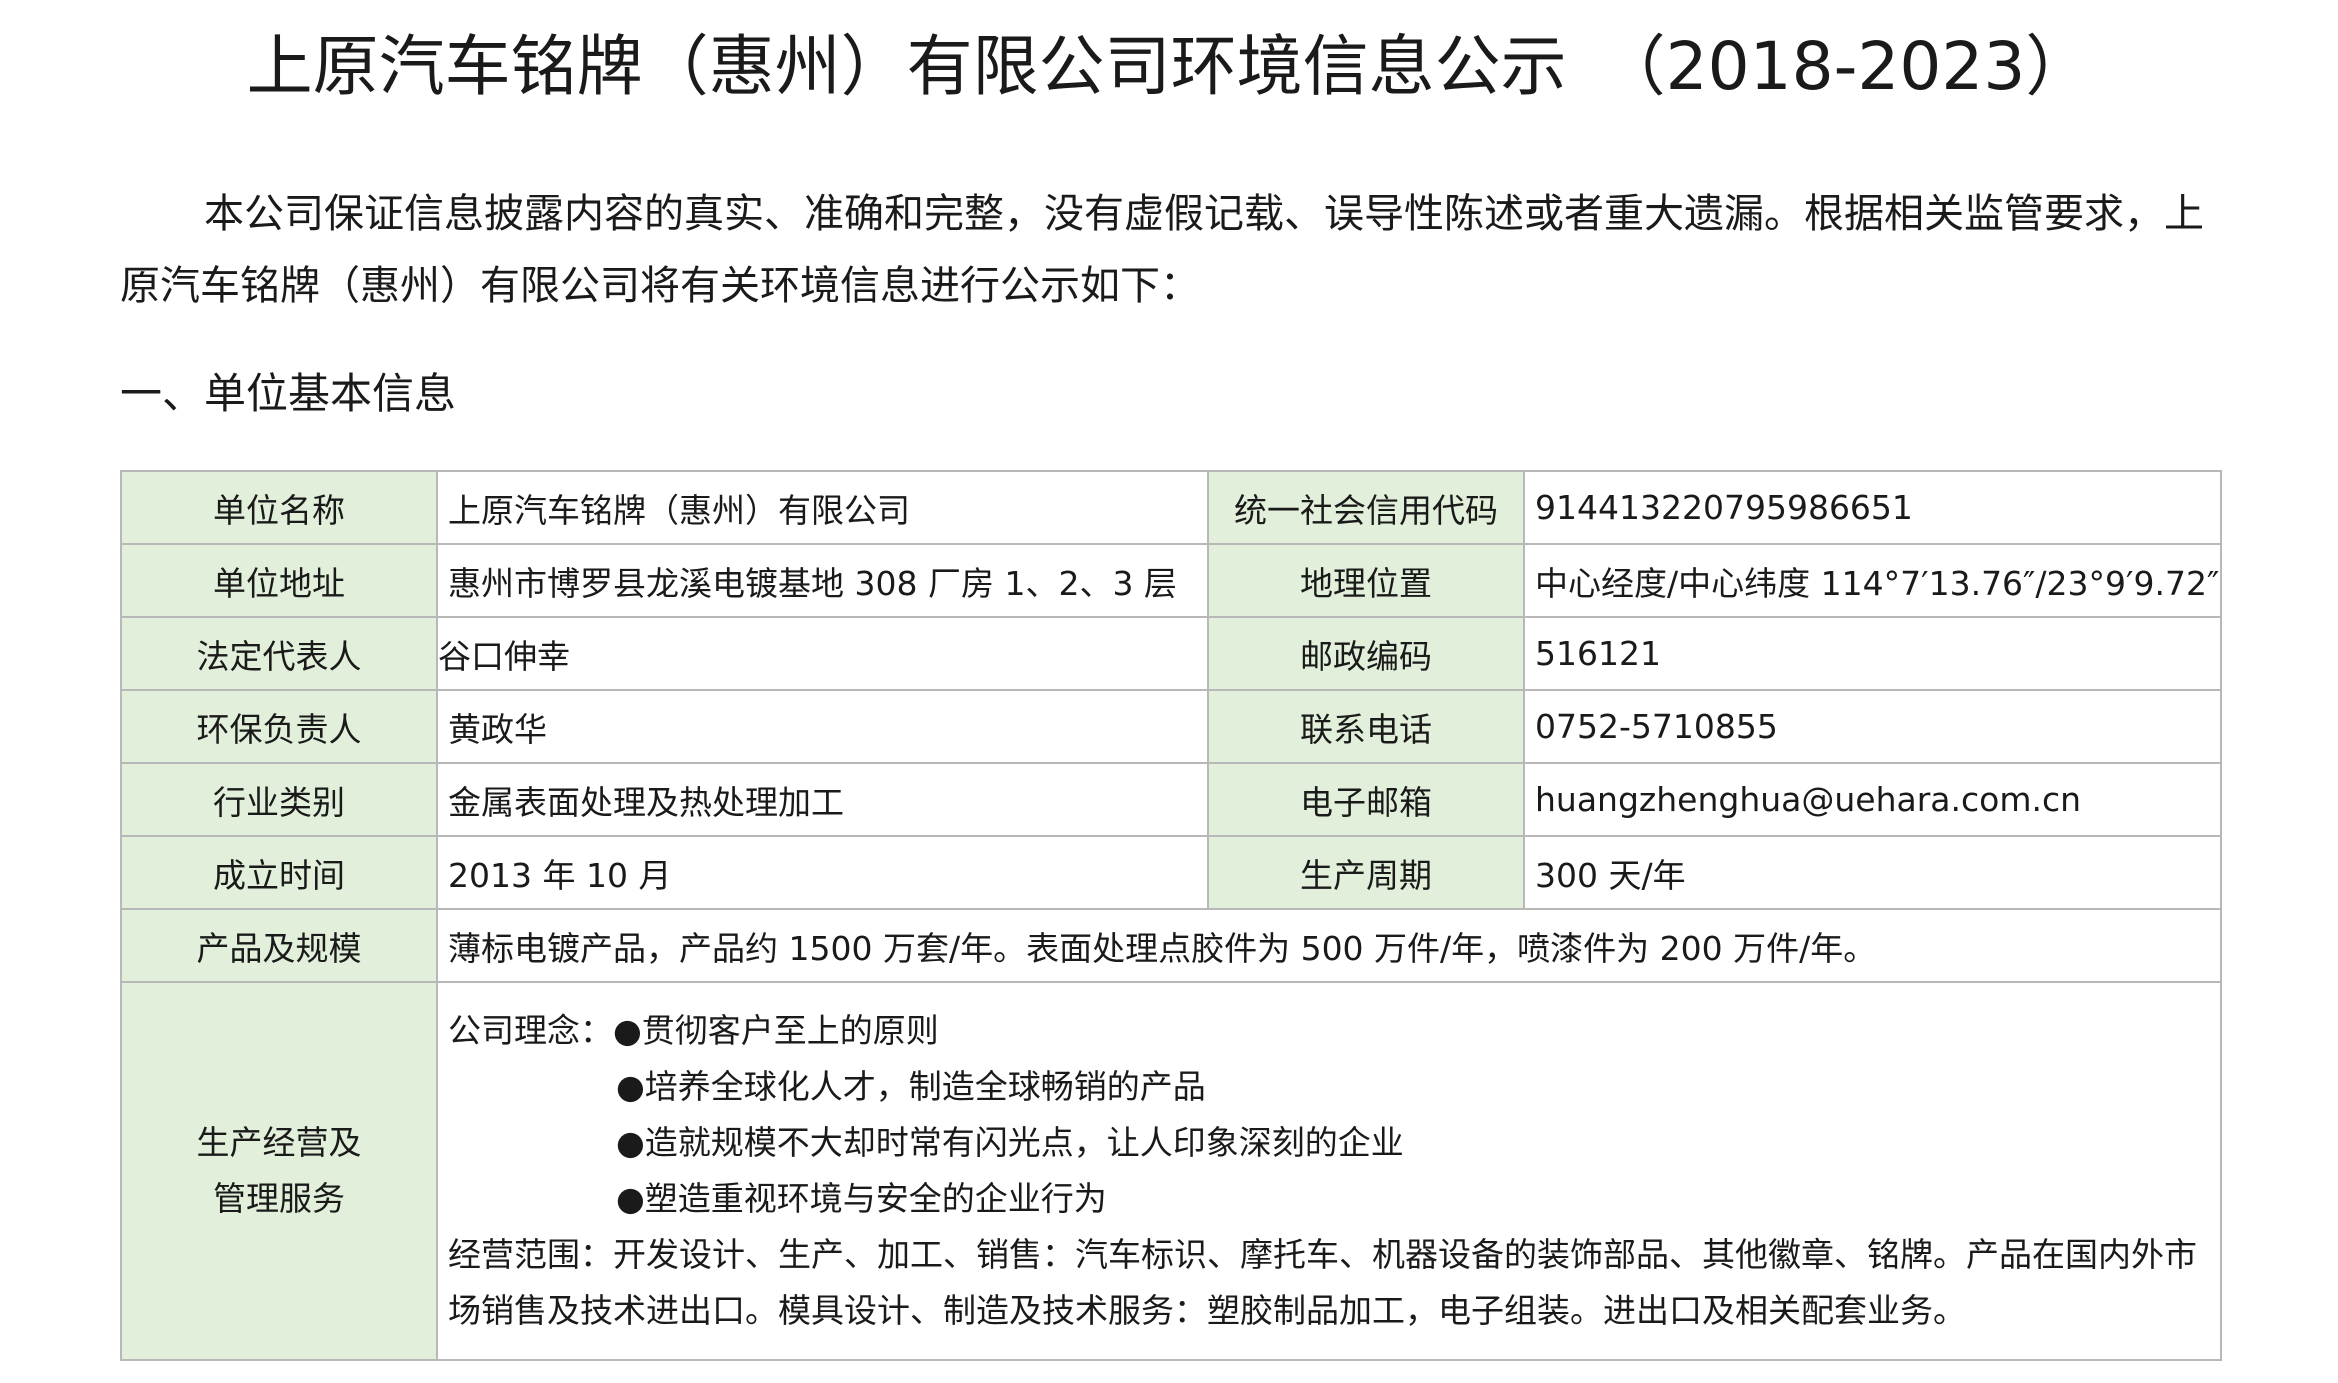 Image resolution: width=2338 pixels, height=1383 pixels. I want to click on table-row: 法定代表人 谷口伸幸 邮政编码 516121, so click(1171, 653).